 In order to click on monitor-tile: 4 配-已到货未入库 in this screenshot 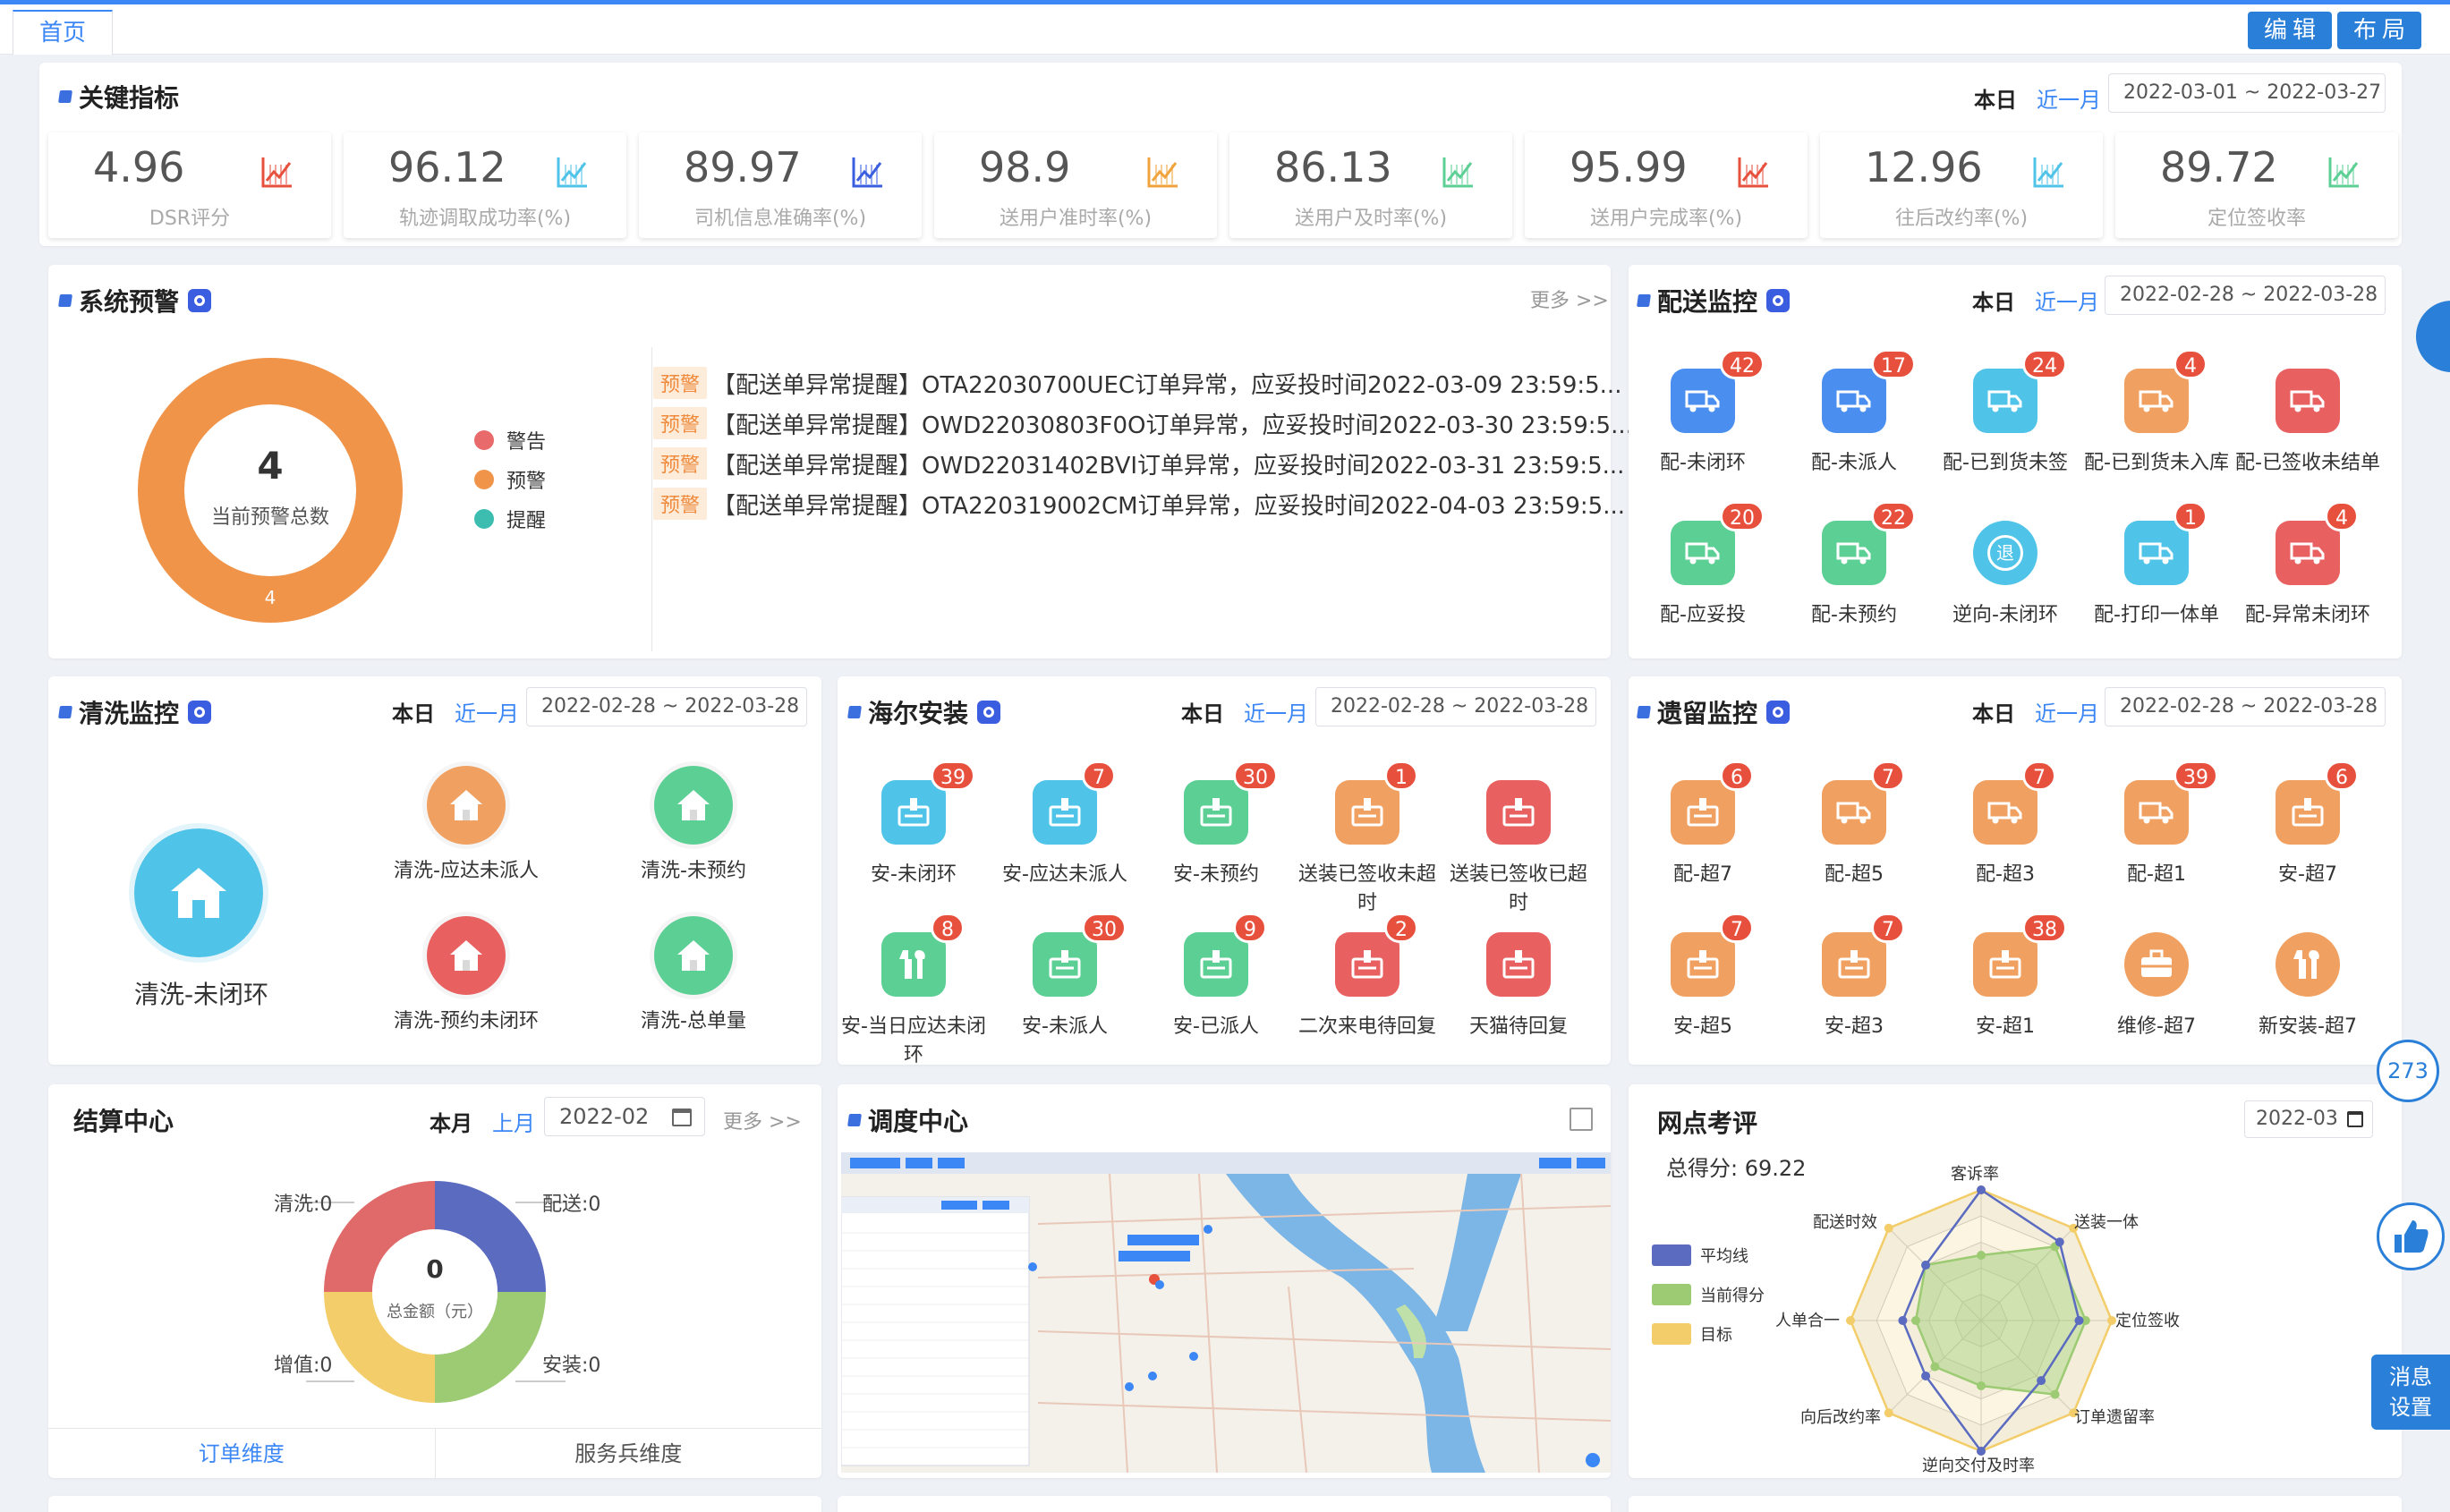, I will do `click(2156, 435)`.